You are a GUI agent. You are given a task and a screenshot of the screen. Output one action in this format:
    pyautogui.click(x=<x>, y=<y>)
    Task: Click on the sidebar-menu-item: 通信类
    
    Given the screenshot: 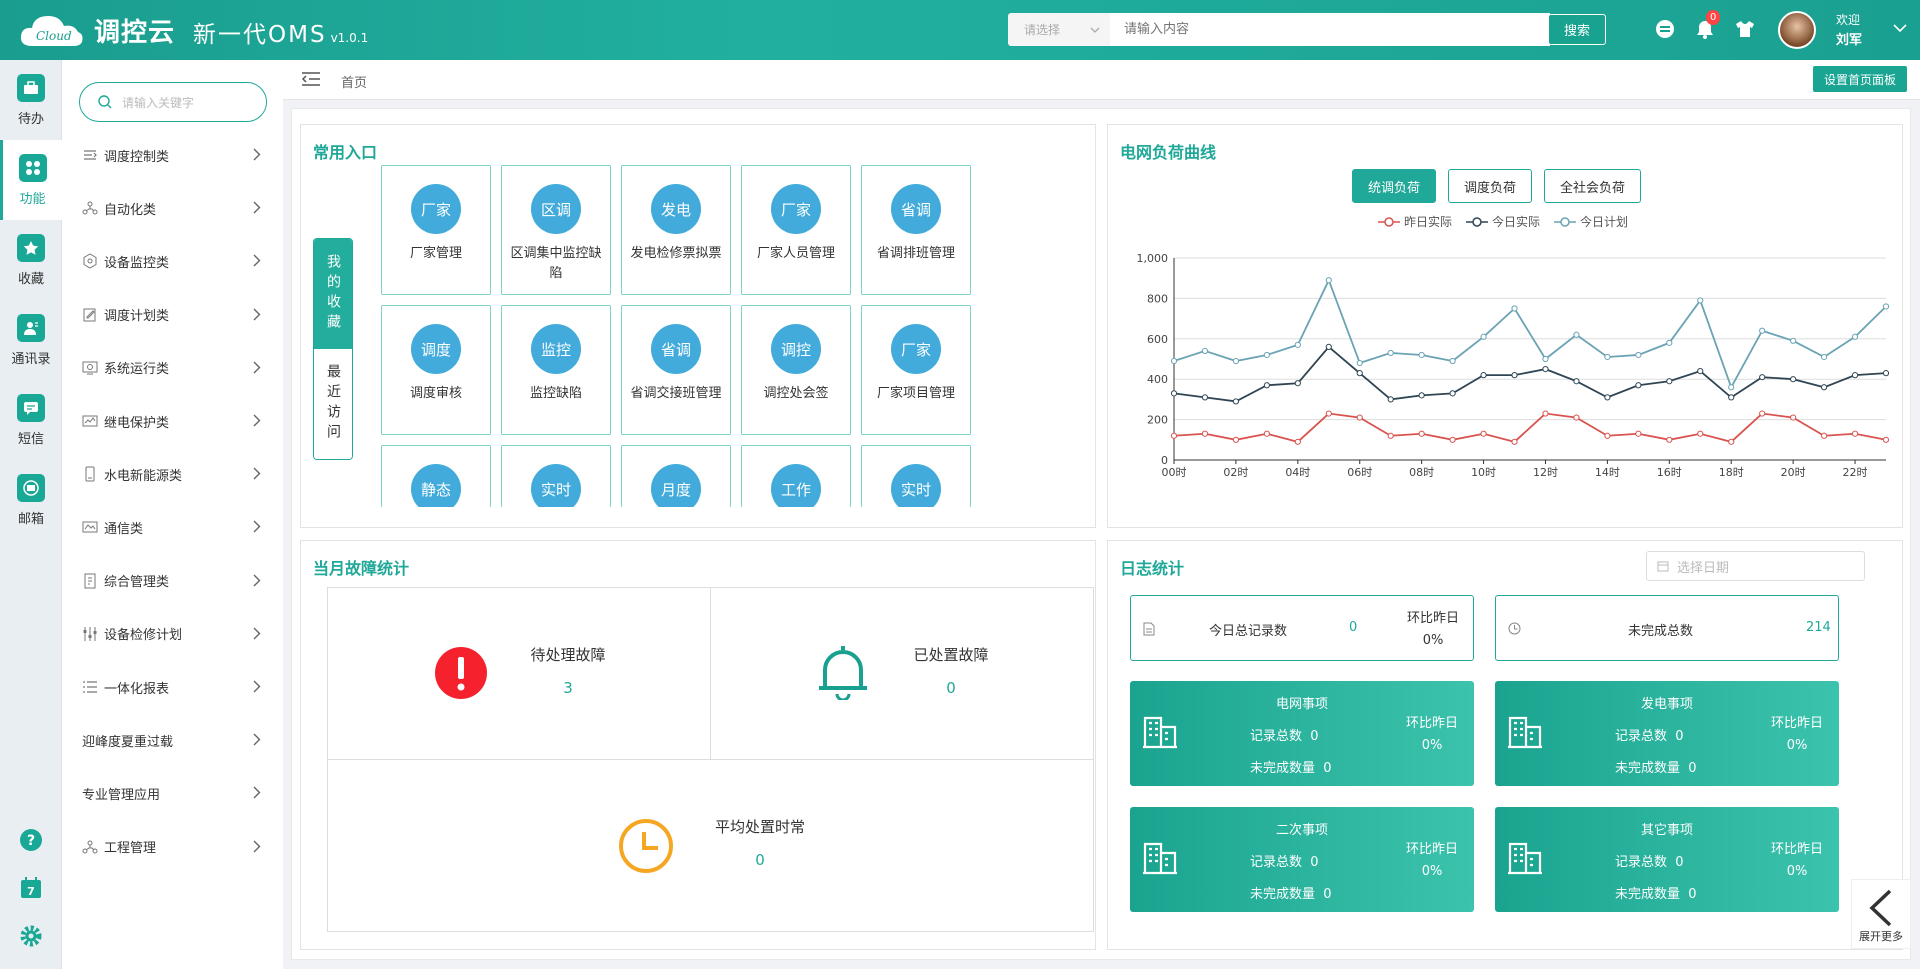 What is the action you would take?
    pyautogui.click(x=172, y=527)
    